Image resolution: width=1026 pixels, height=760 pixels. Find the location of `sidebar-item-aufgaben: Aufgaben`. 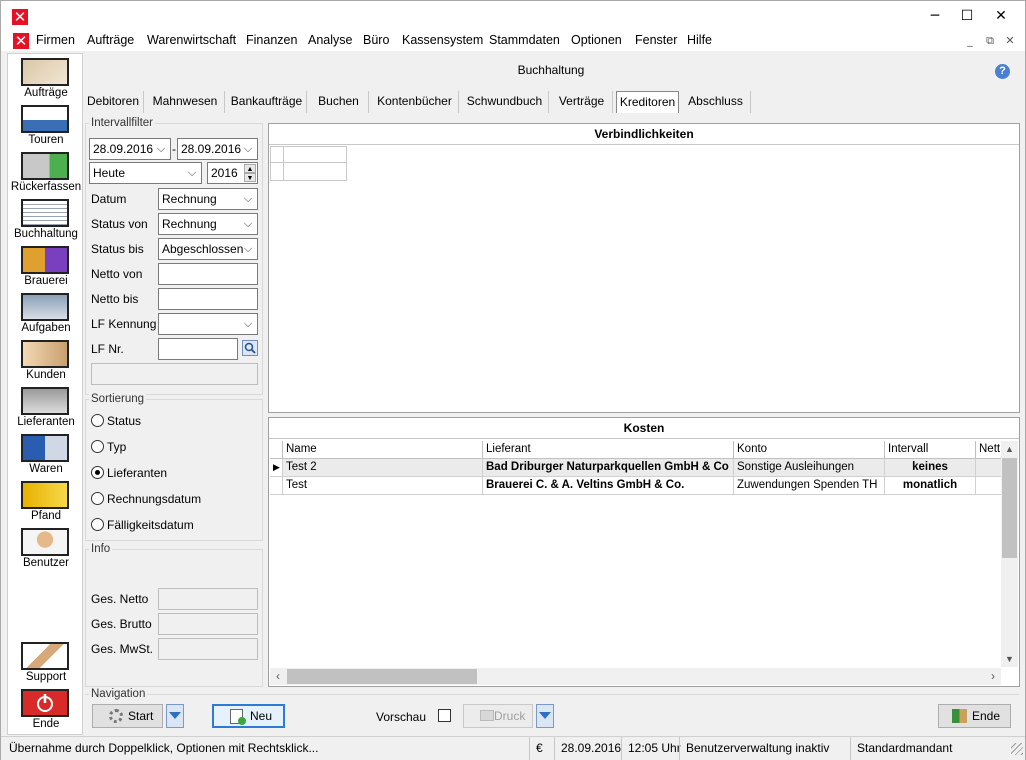

sidebar-item-aufgaben: Aufgaben is located at coordinates (46, 314).